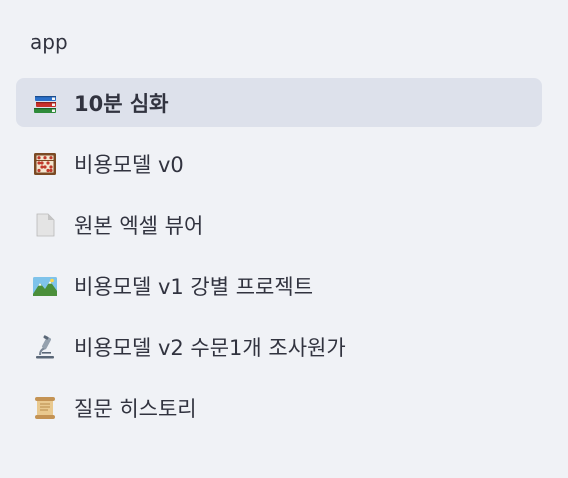 The image size is (568, 478). Describe the element at coordinates (279, 42) in the screenshot. I see `app-label: app` at that location.